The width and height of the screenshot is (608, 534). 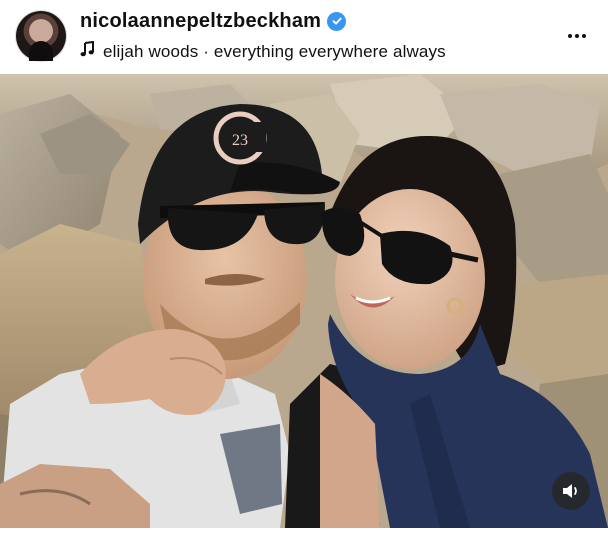 I want to click on username-link: nicolaannepeltzbeckham, so click(x=200, y=21).